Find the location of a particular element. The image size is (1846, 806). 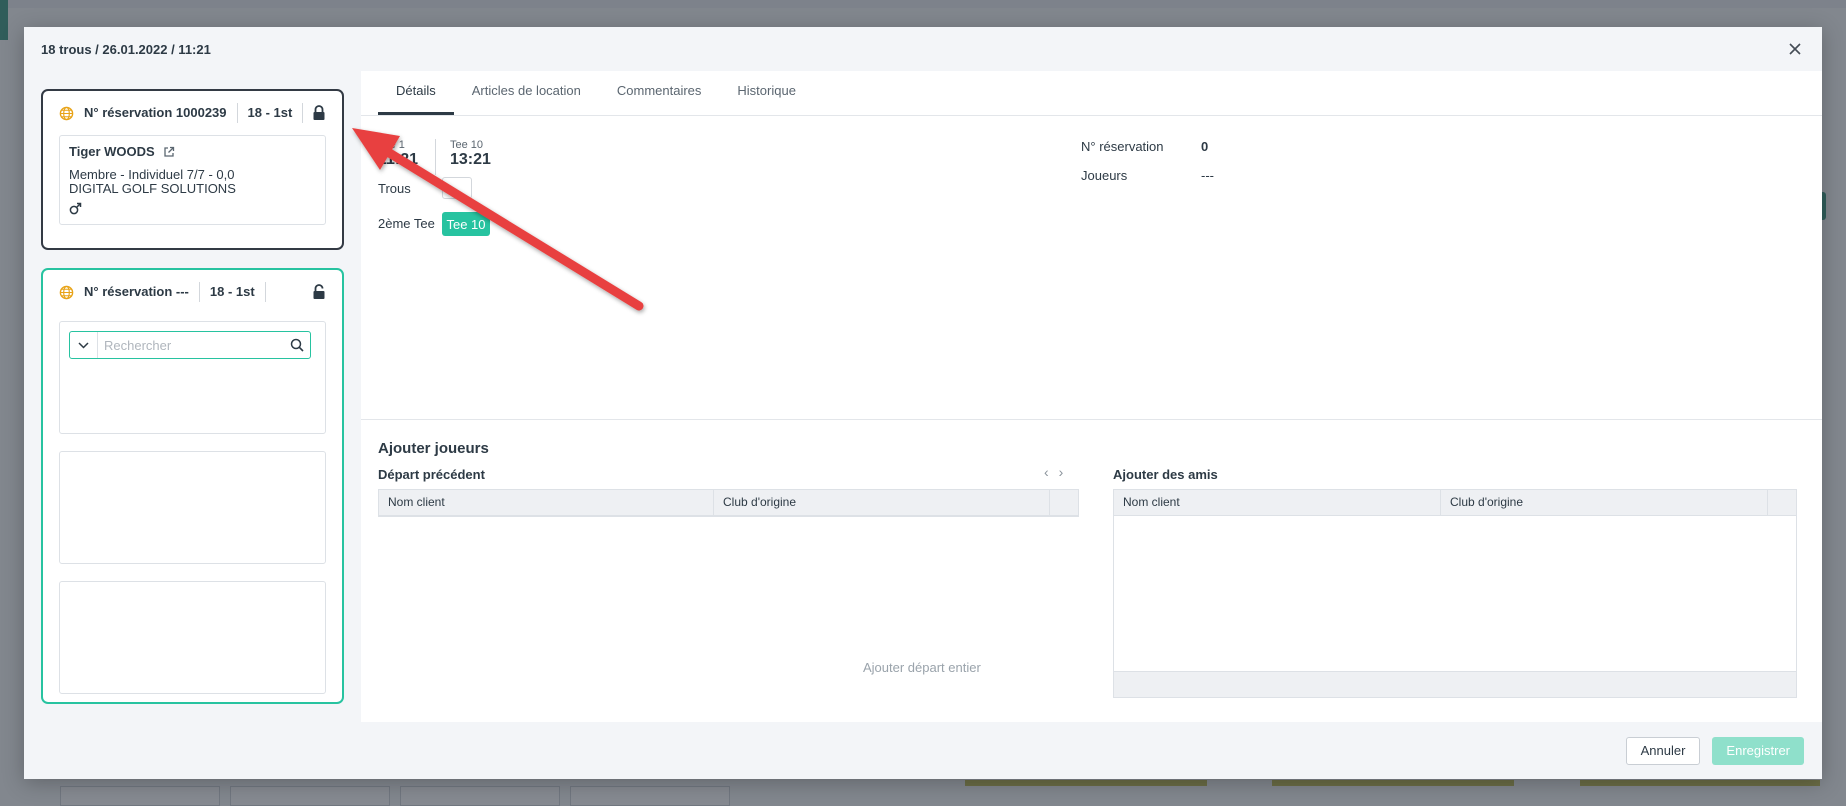

reservation-number-value: 0 is located at coordinates (1205, 146).